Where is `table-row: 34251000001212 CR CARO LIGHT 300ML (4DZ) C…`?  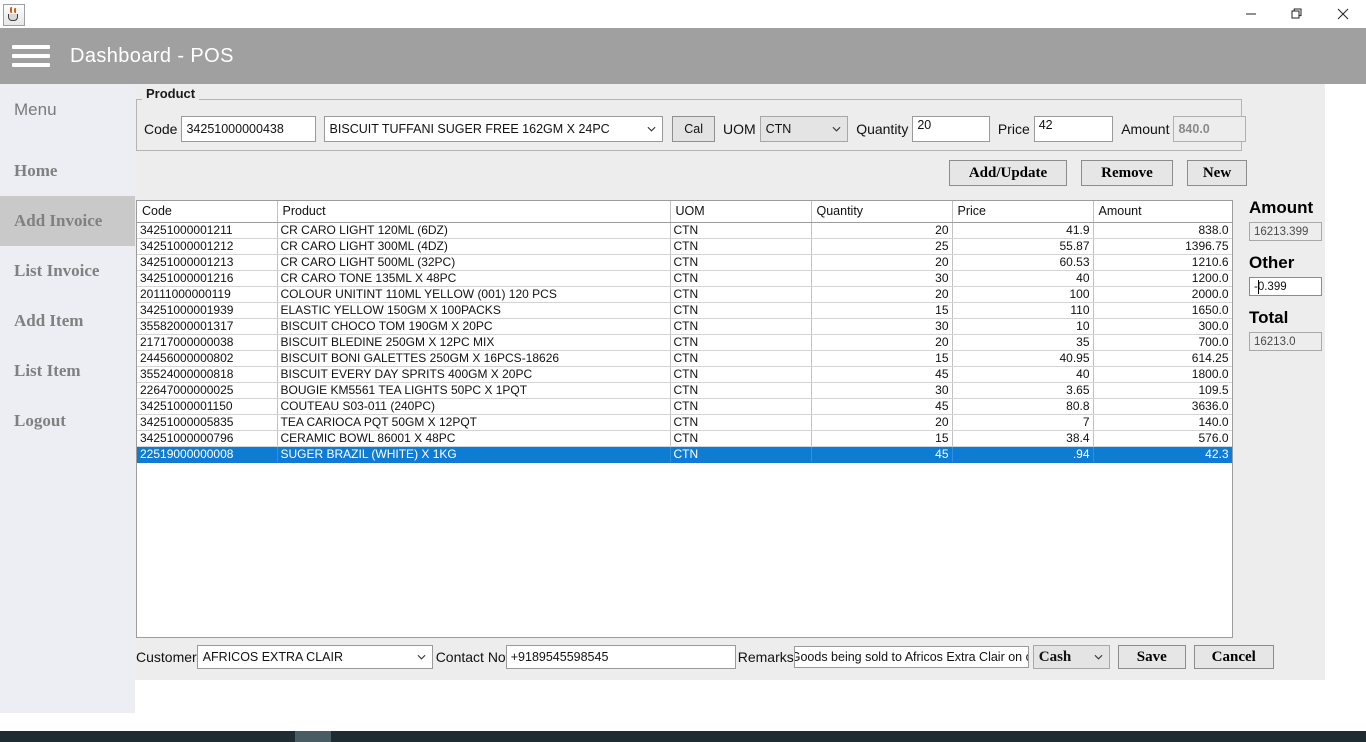 table-row: 34251000001212 CR CARO LIGHT 300ML (4DZ) C… is located at coordinates (684, 246).